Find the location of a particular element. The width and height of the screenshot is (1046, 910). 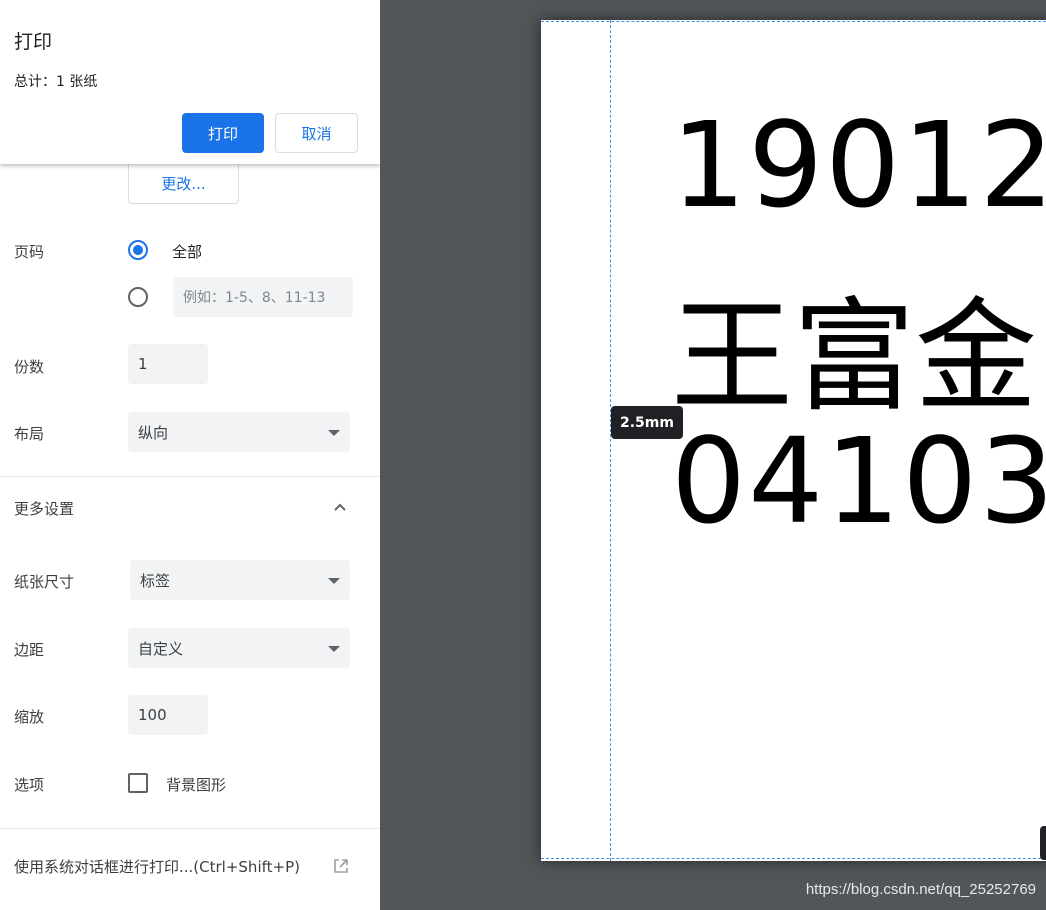

layout-label: 布局 is located at coordinates (29, 434).